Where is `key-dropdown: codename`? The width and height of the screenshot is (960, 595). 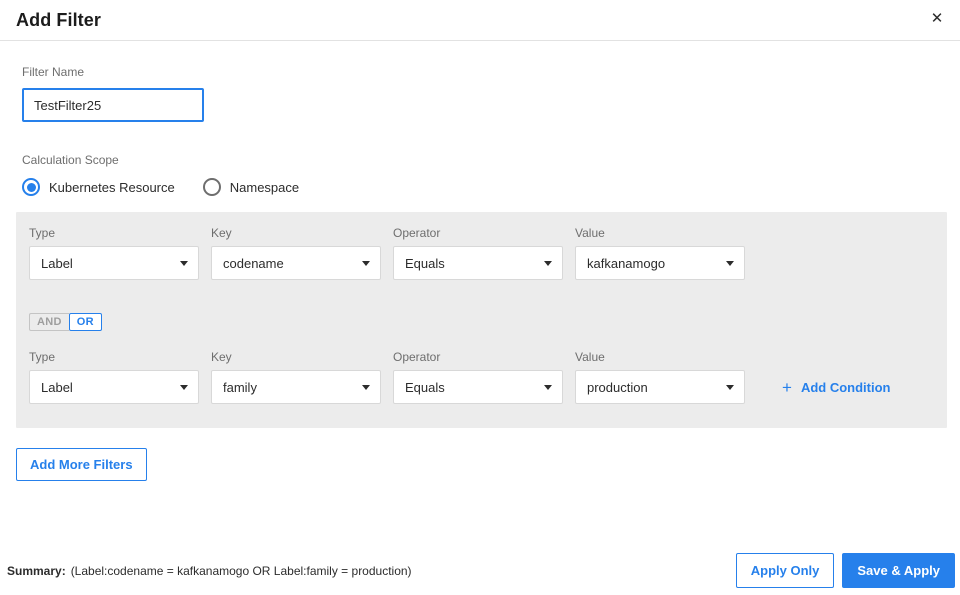 key-dropdown: codename is located at coordinates (296, 263).